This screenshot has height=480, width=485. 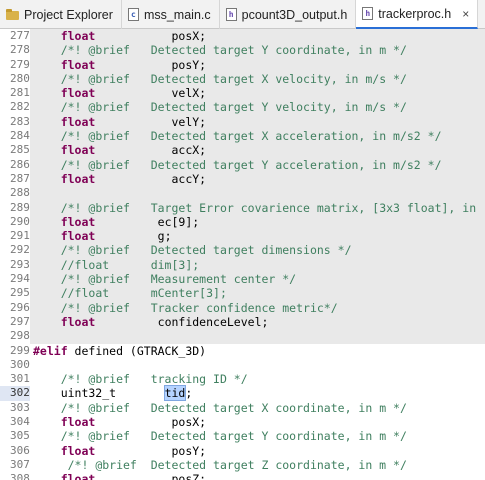 I want to click on line-number: 294, so click(x=15, y=279).